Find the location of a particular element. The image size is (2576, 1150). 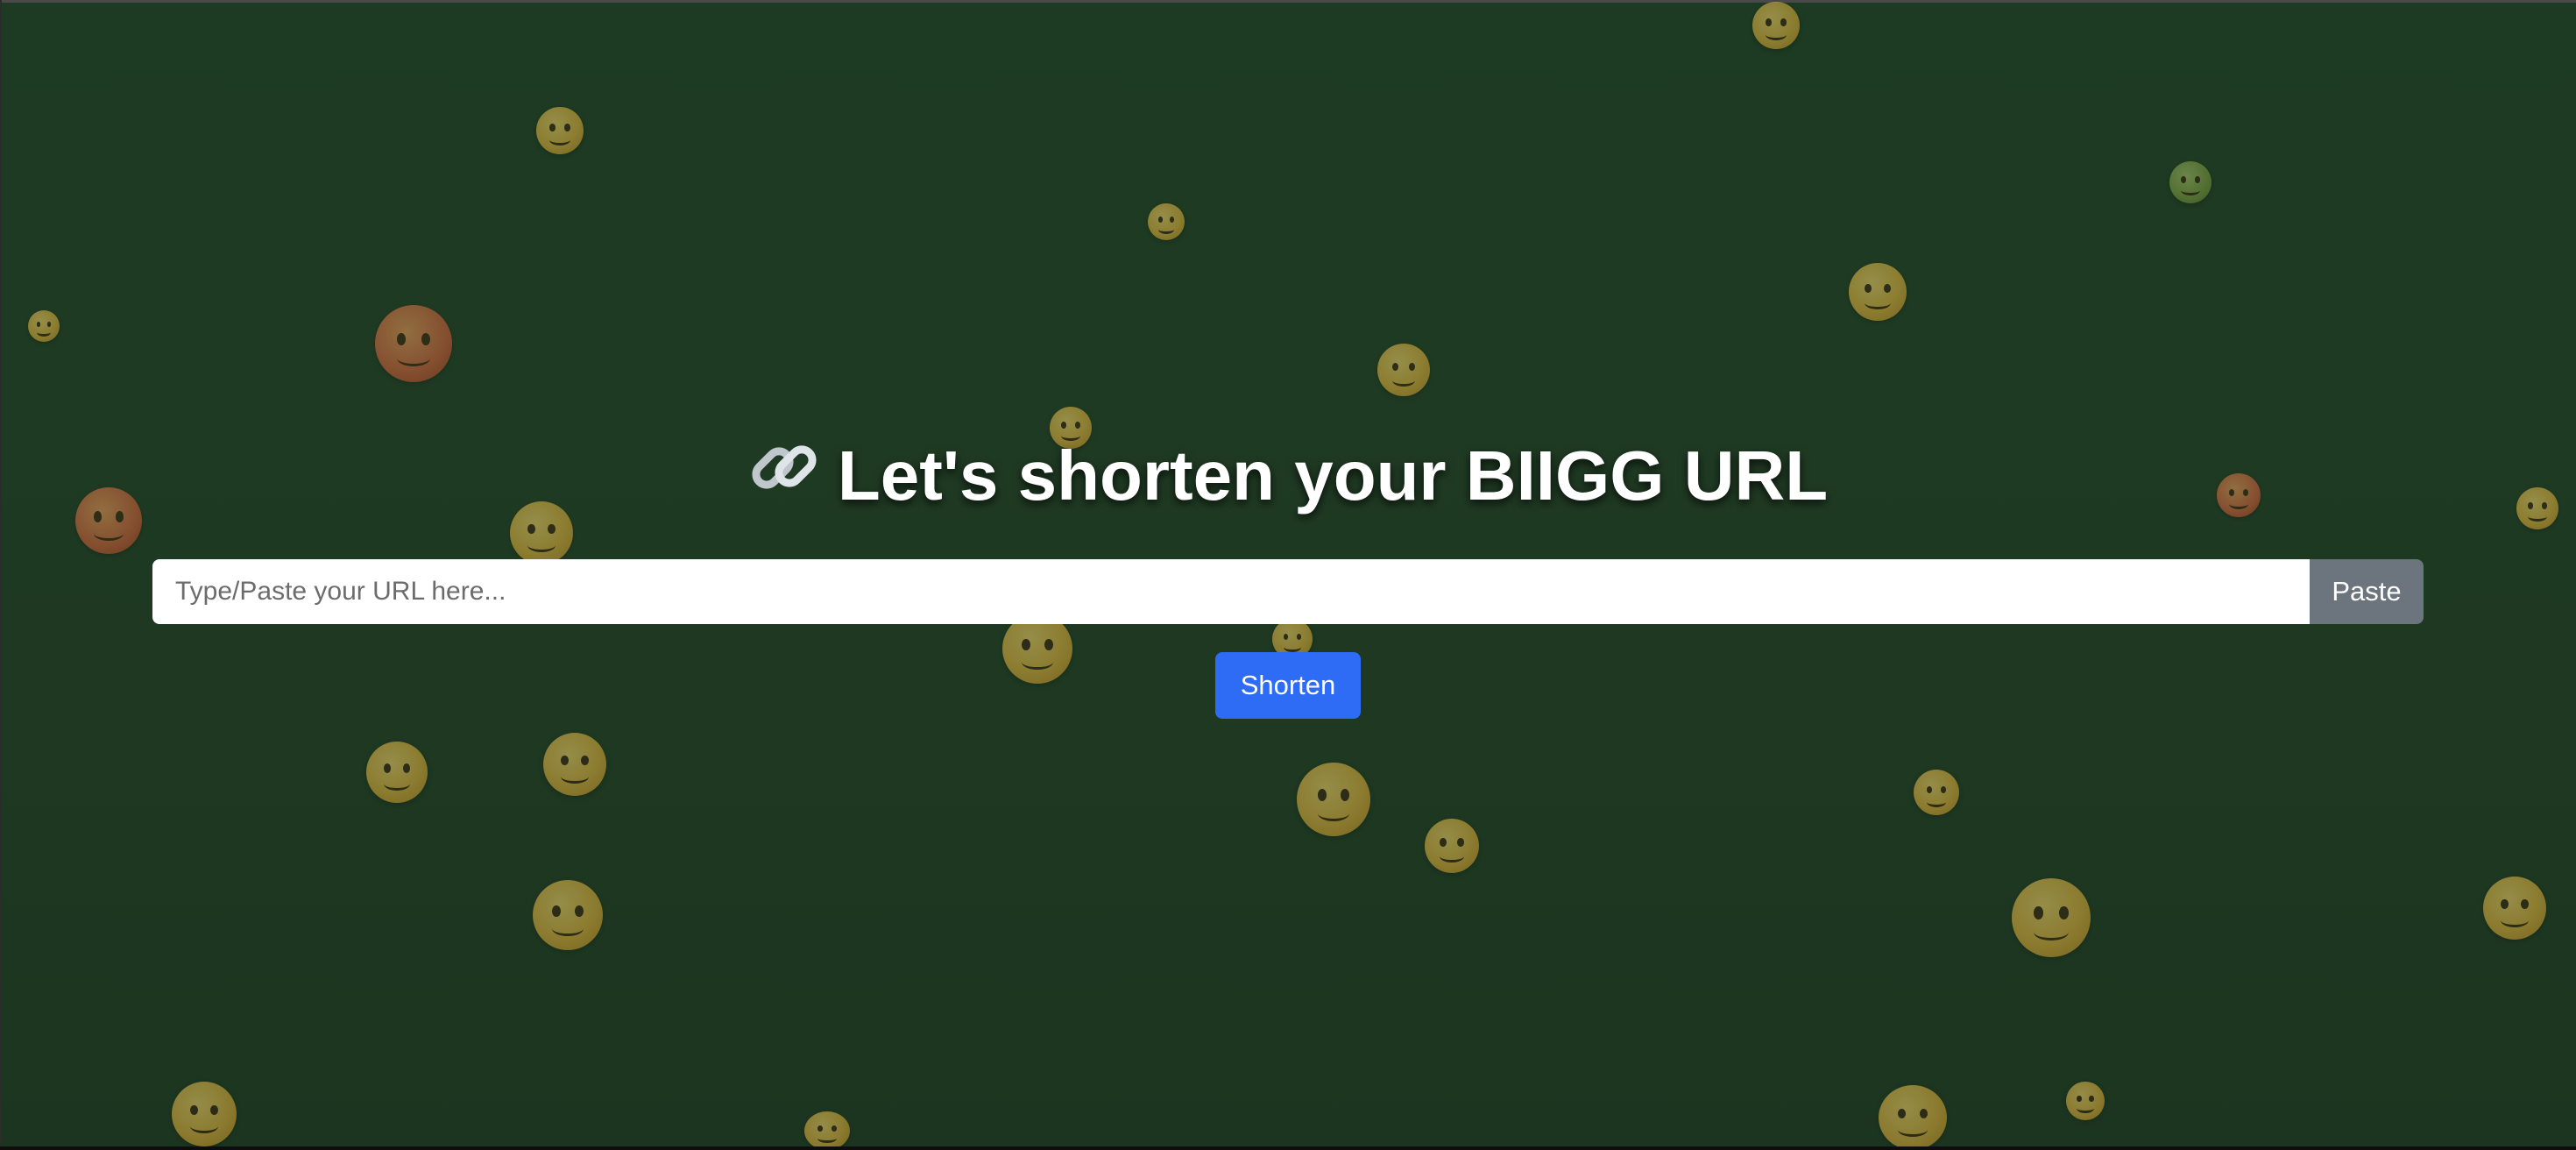

star-struck-face-icon is located at coordinates (560, 130).